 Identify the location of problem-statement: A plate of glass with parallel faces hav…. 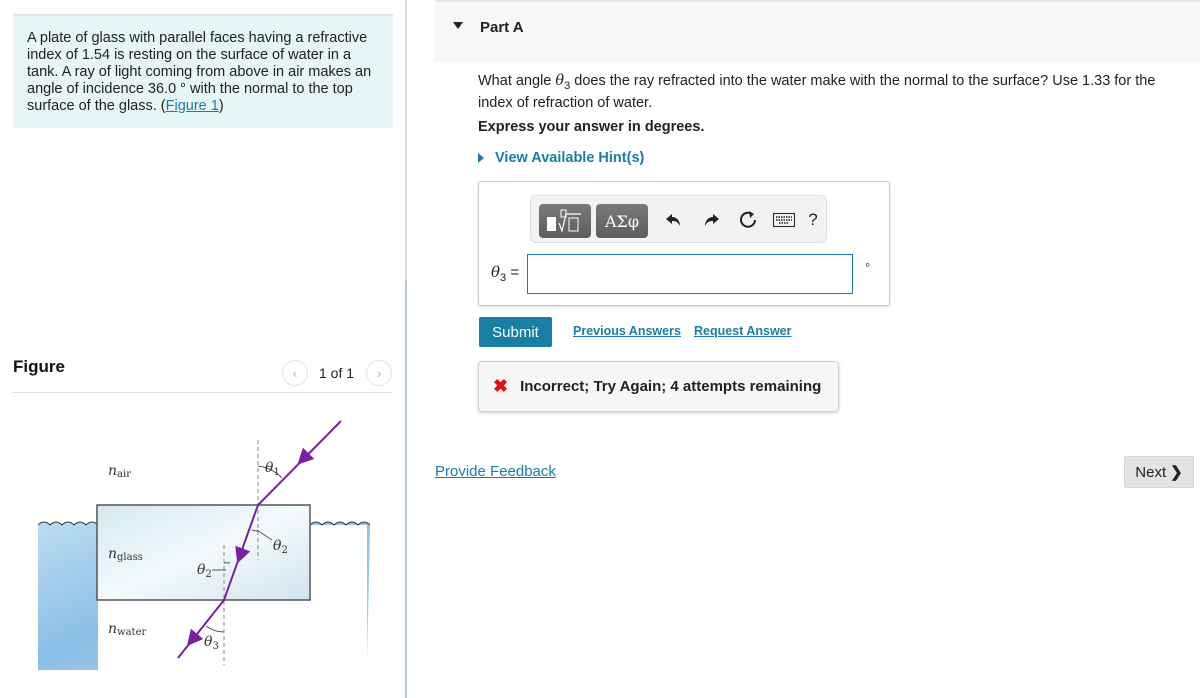
(203, 71).